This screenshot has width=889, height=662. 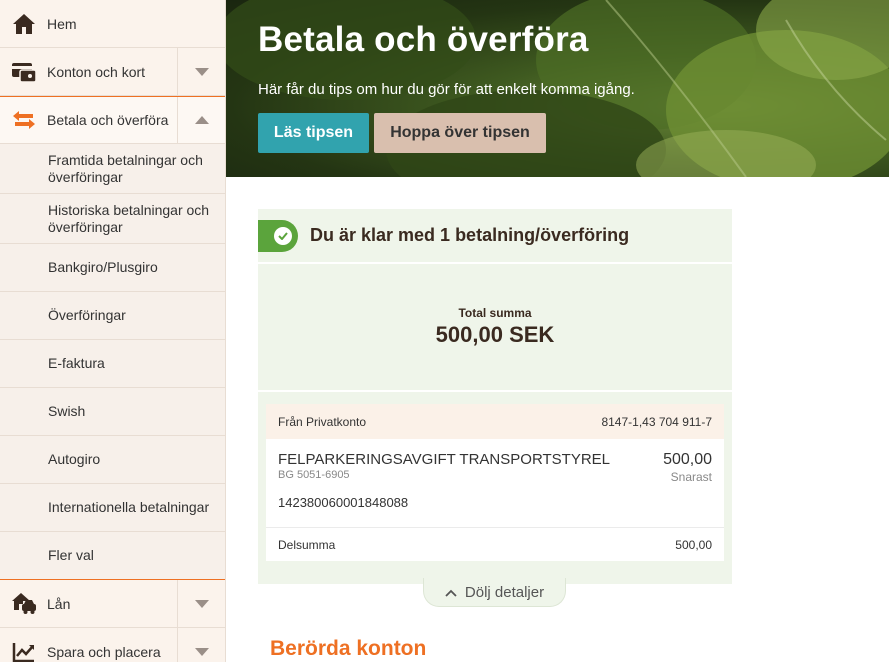 I want to click on affected-accounts-heading: Berörda konton, so click(x=348, y=648).